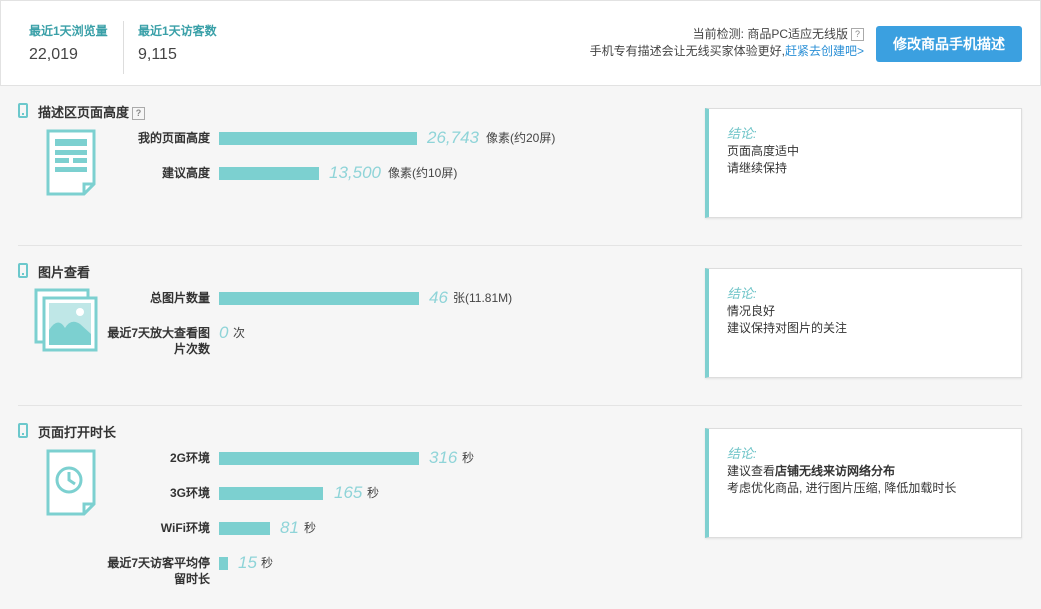 The width and height of the screenshot is (1041, 609). What do you see at coordinates (177, 43) in the screenshot?
I see `stat-visitors: 最近1天访客数 9,115` at bounding box center [177, 43].